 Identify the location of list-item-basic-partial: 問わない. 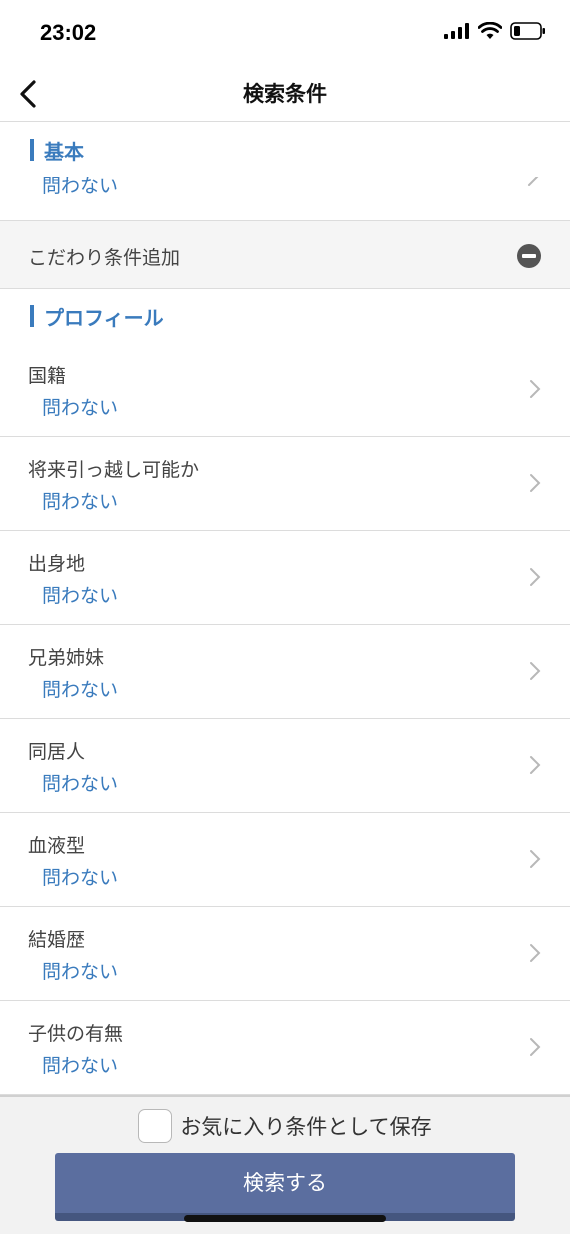
(285, 199).